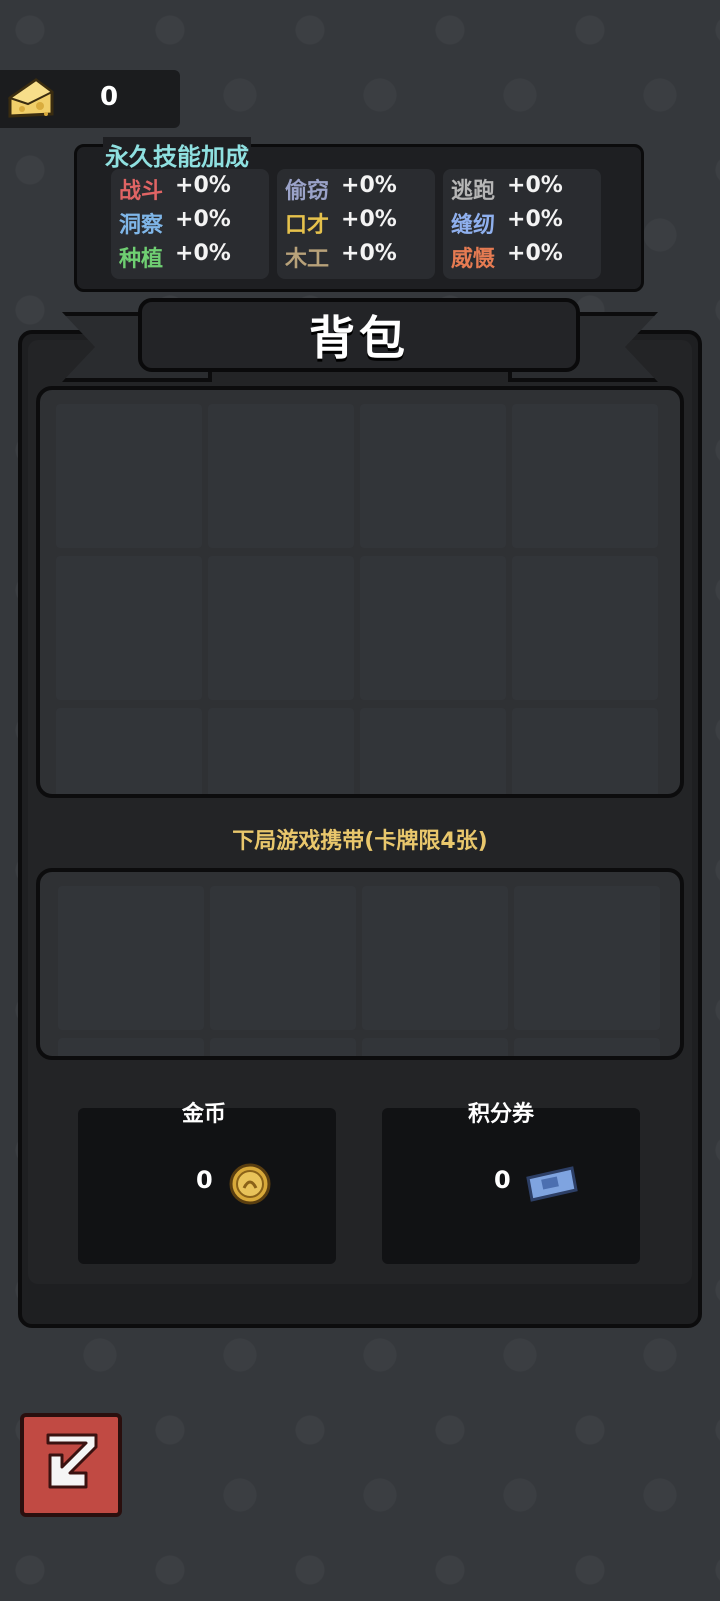 The height and width of the screenshot is (1601, 720). Describe the element at coordinates (552, 1184) in the screenshot. I see `ticket-icon` at that location.